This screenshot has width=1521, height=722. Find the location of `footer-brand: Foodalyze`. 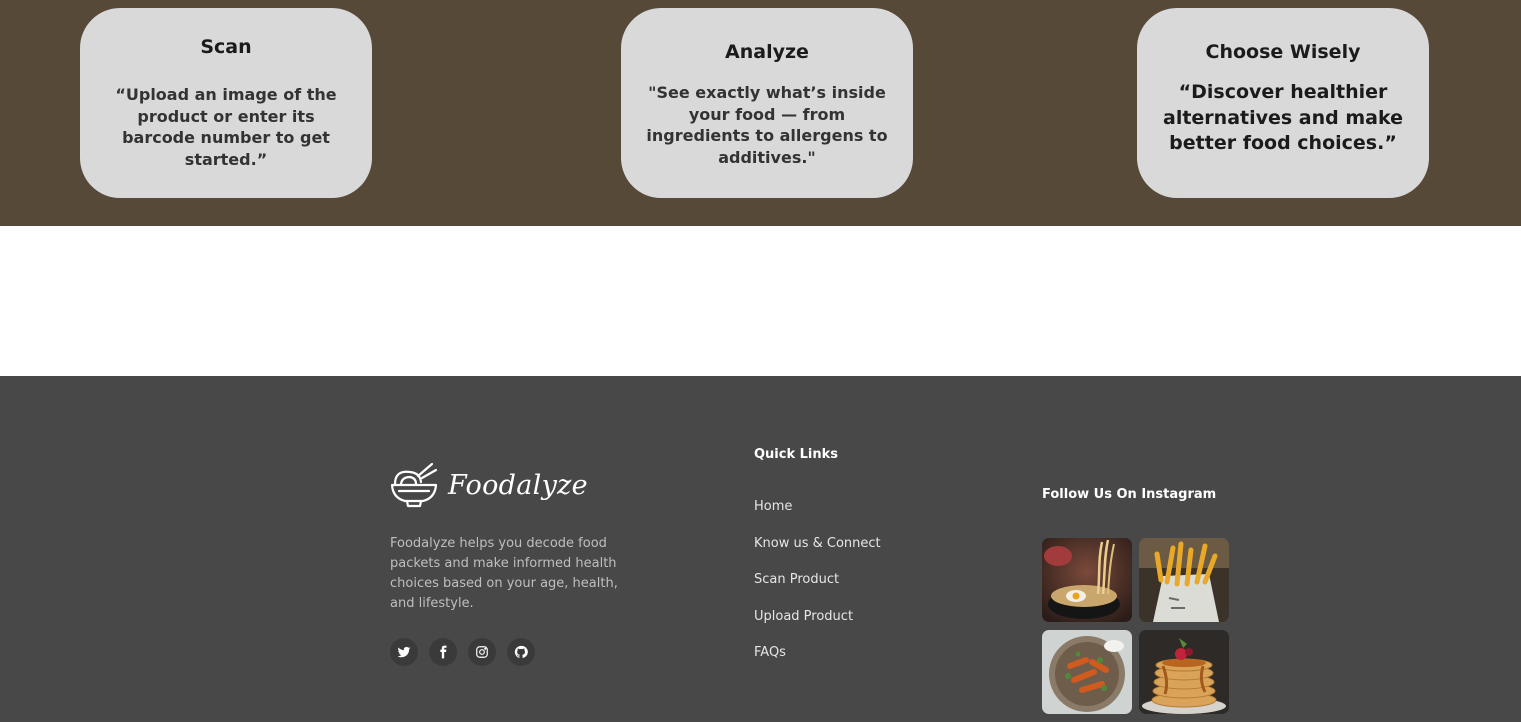

footer-brand: Foodalyze is located at coordinates (489, 485).